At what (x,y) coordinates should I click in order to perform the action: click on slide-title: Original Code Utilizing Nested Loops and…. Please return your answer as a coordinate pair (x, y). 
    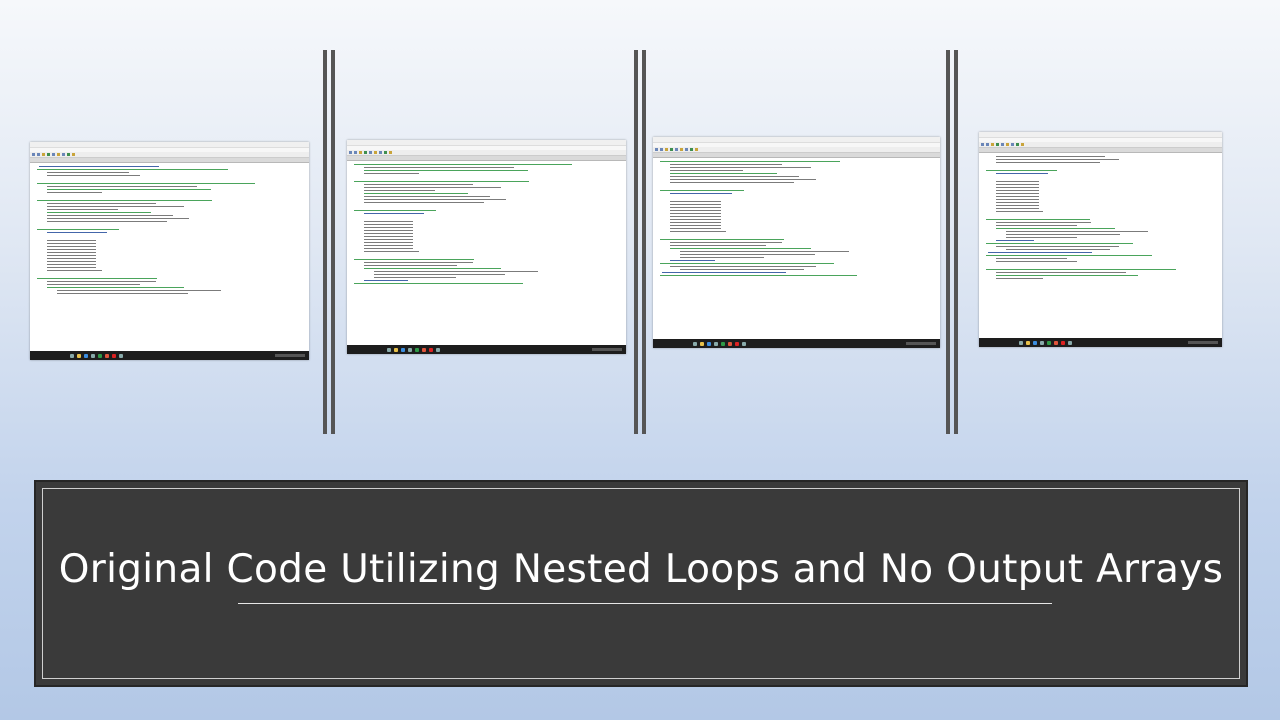
    Looking at the image, I should click on (641, 569).